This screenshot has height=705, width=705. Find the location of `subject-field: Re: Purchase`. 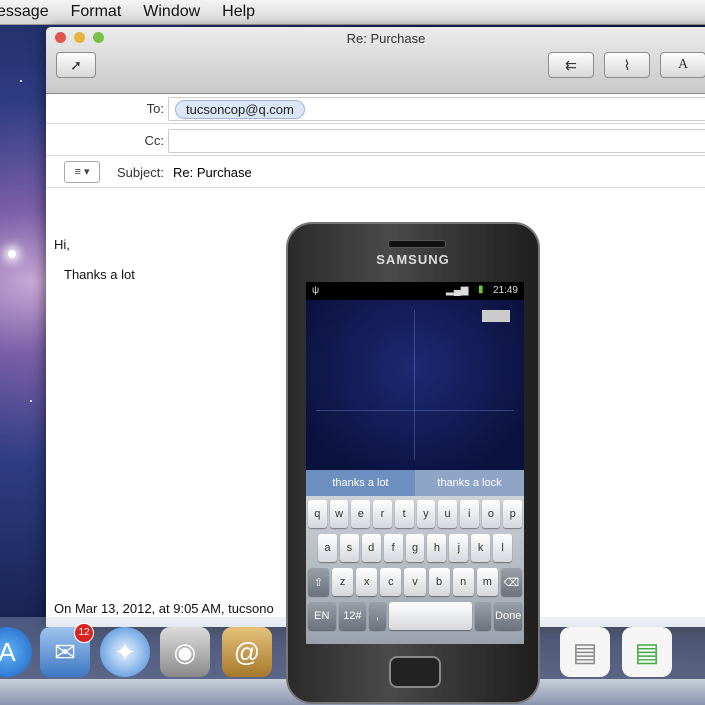

subject-field: Re: Purchase is located at coordinates (436, 172).